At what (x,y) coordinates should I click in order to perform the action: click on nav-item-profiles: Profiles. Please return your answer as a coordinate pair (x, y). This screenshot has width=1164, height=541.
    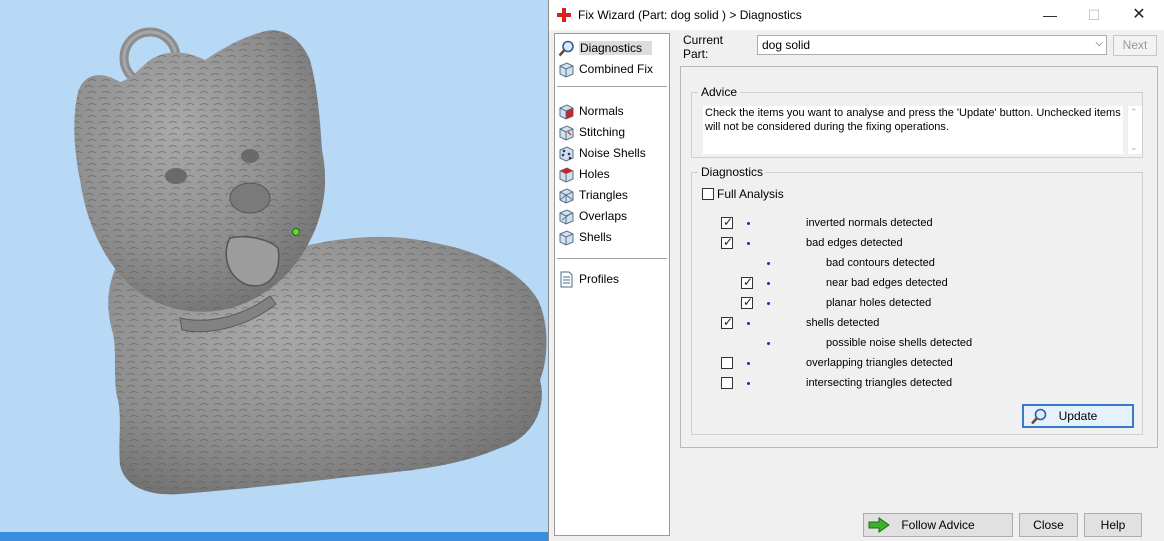
    Looking at the image, I should click on (588, 279).